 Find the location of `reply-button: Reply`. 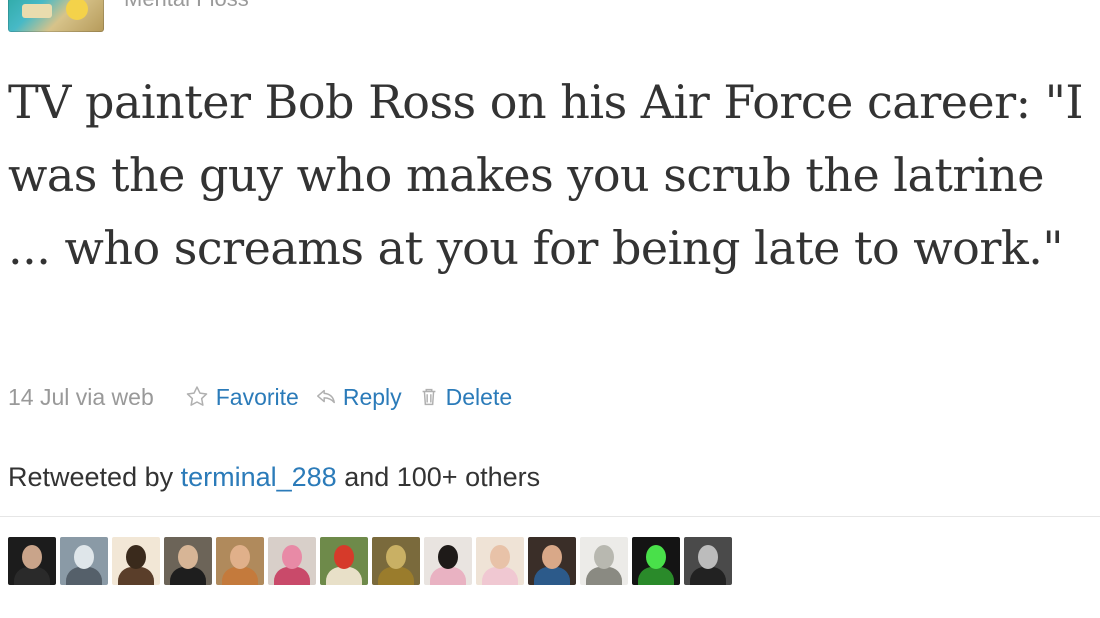

reply-button: Reply is located at coordinates (358, 397).